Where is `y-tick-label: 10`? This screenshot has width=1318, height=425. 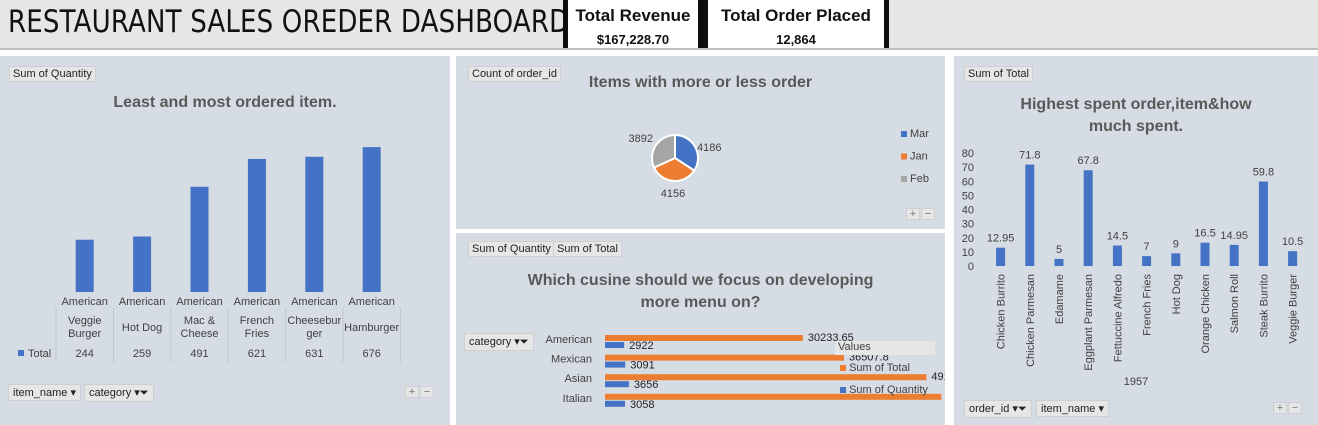 y-tick-label: 10 is located at coordinates (968, 253).